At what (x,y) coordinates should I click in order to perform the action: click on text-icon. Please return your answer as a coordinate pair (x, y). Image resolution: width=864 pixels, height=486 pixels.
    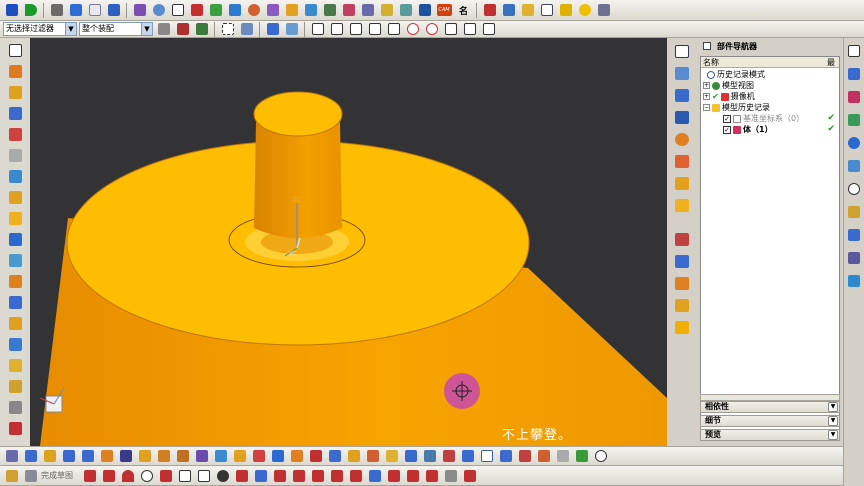
    Looking at the image, I should click on (603, 10).